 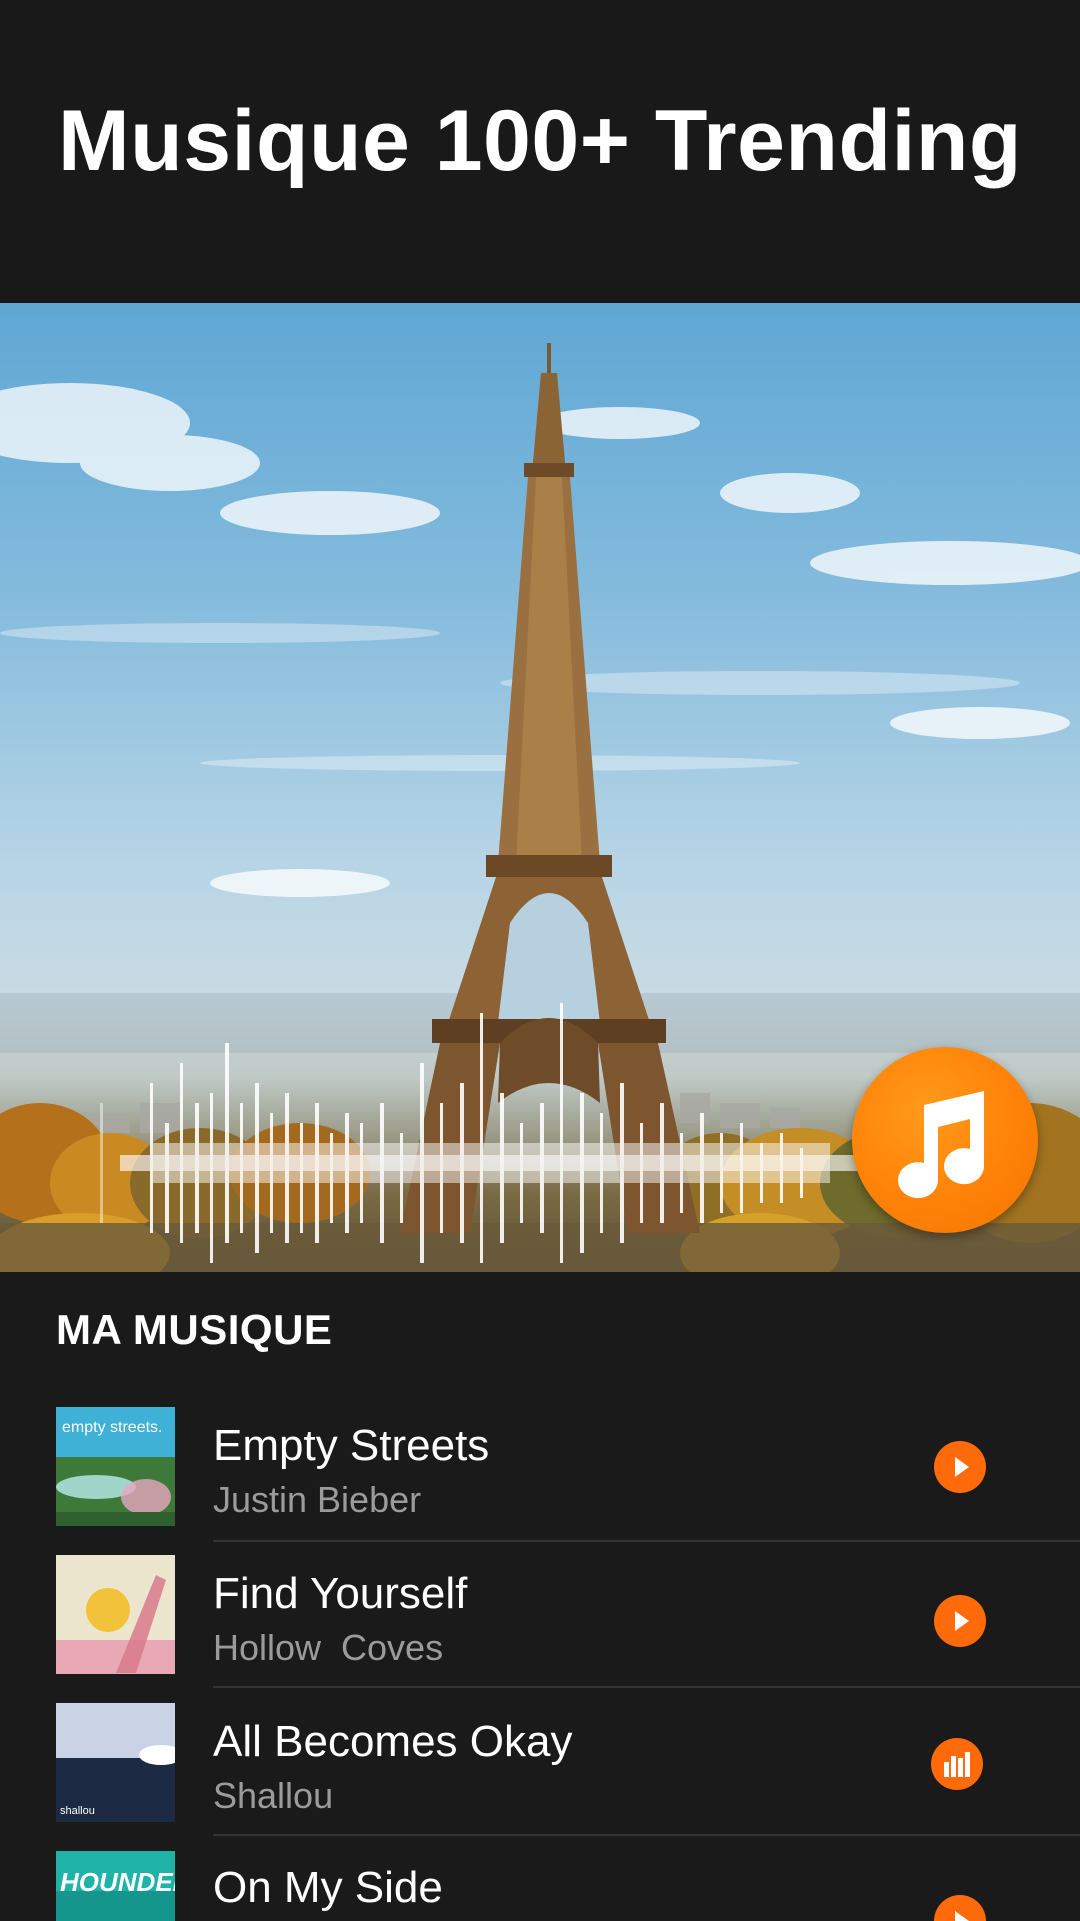 I want to click on track-title: All Becomes Okay, so click(x=393, y=1741).